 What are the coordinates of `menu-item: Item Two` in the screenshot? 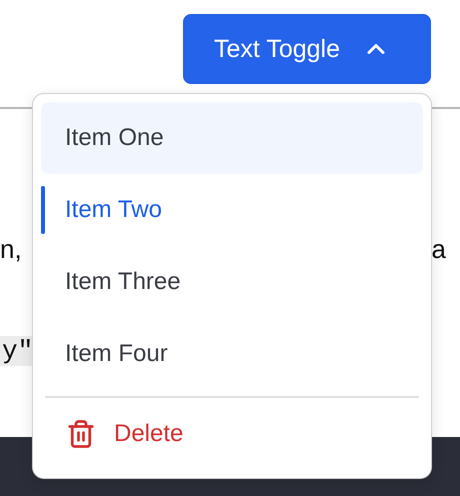 It's located at (232, 210).